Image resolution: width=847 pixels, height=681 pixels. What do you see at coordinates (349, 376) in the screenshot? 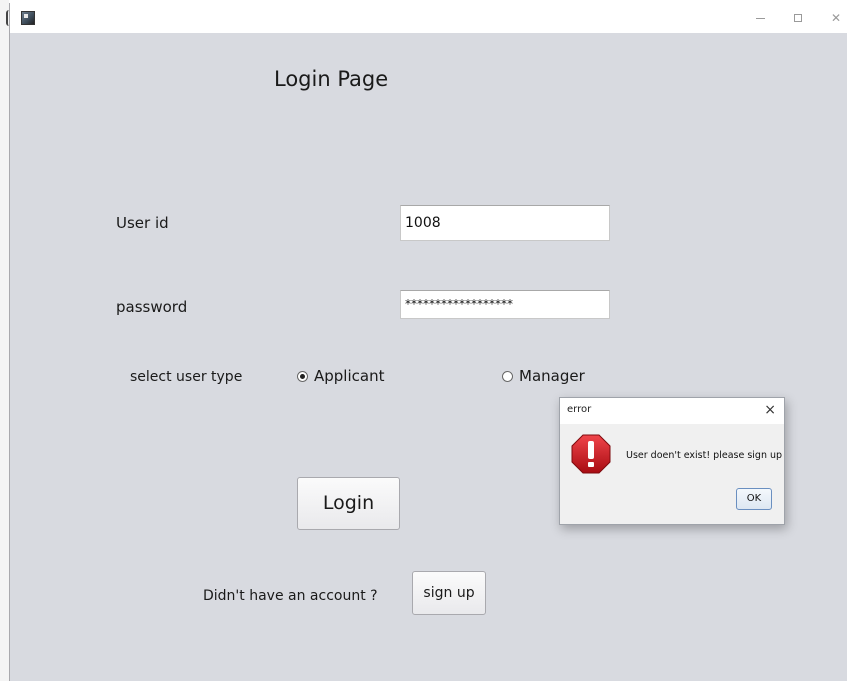
I see `radio-applicant-label: Applicant` at bounding box center [349, 376].